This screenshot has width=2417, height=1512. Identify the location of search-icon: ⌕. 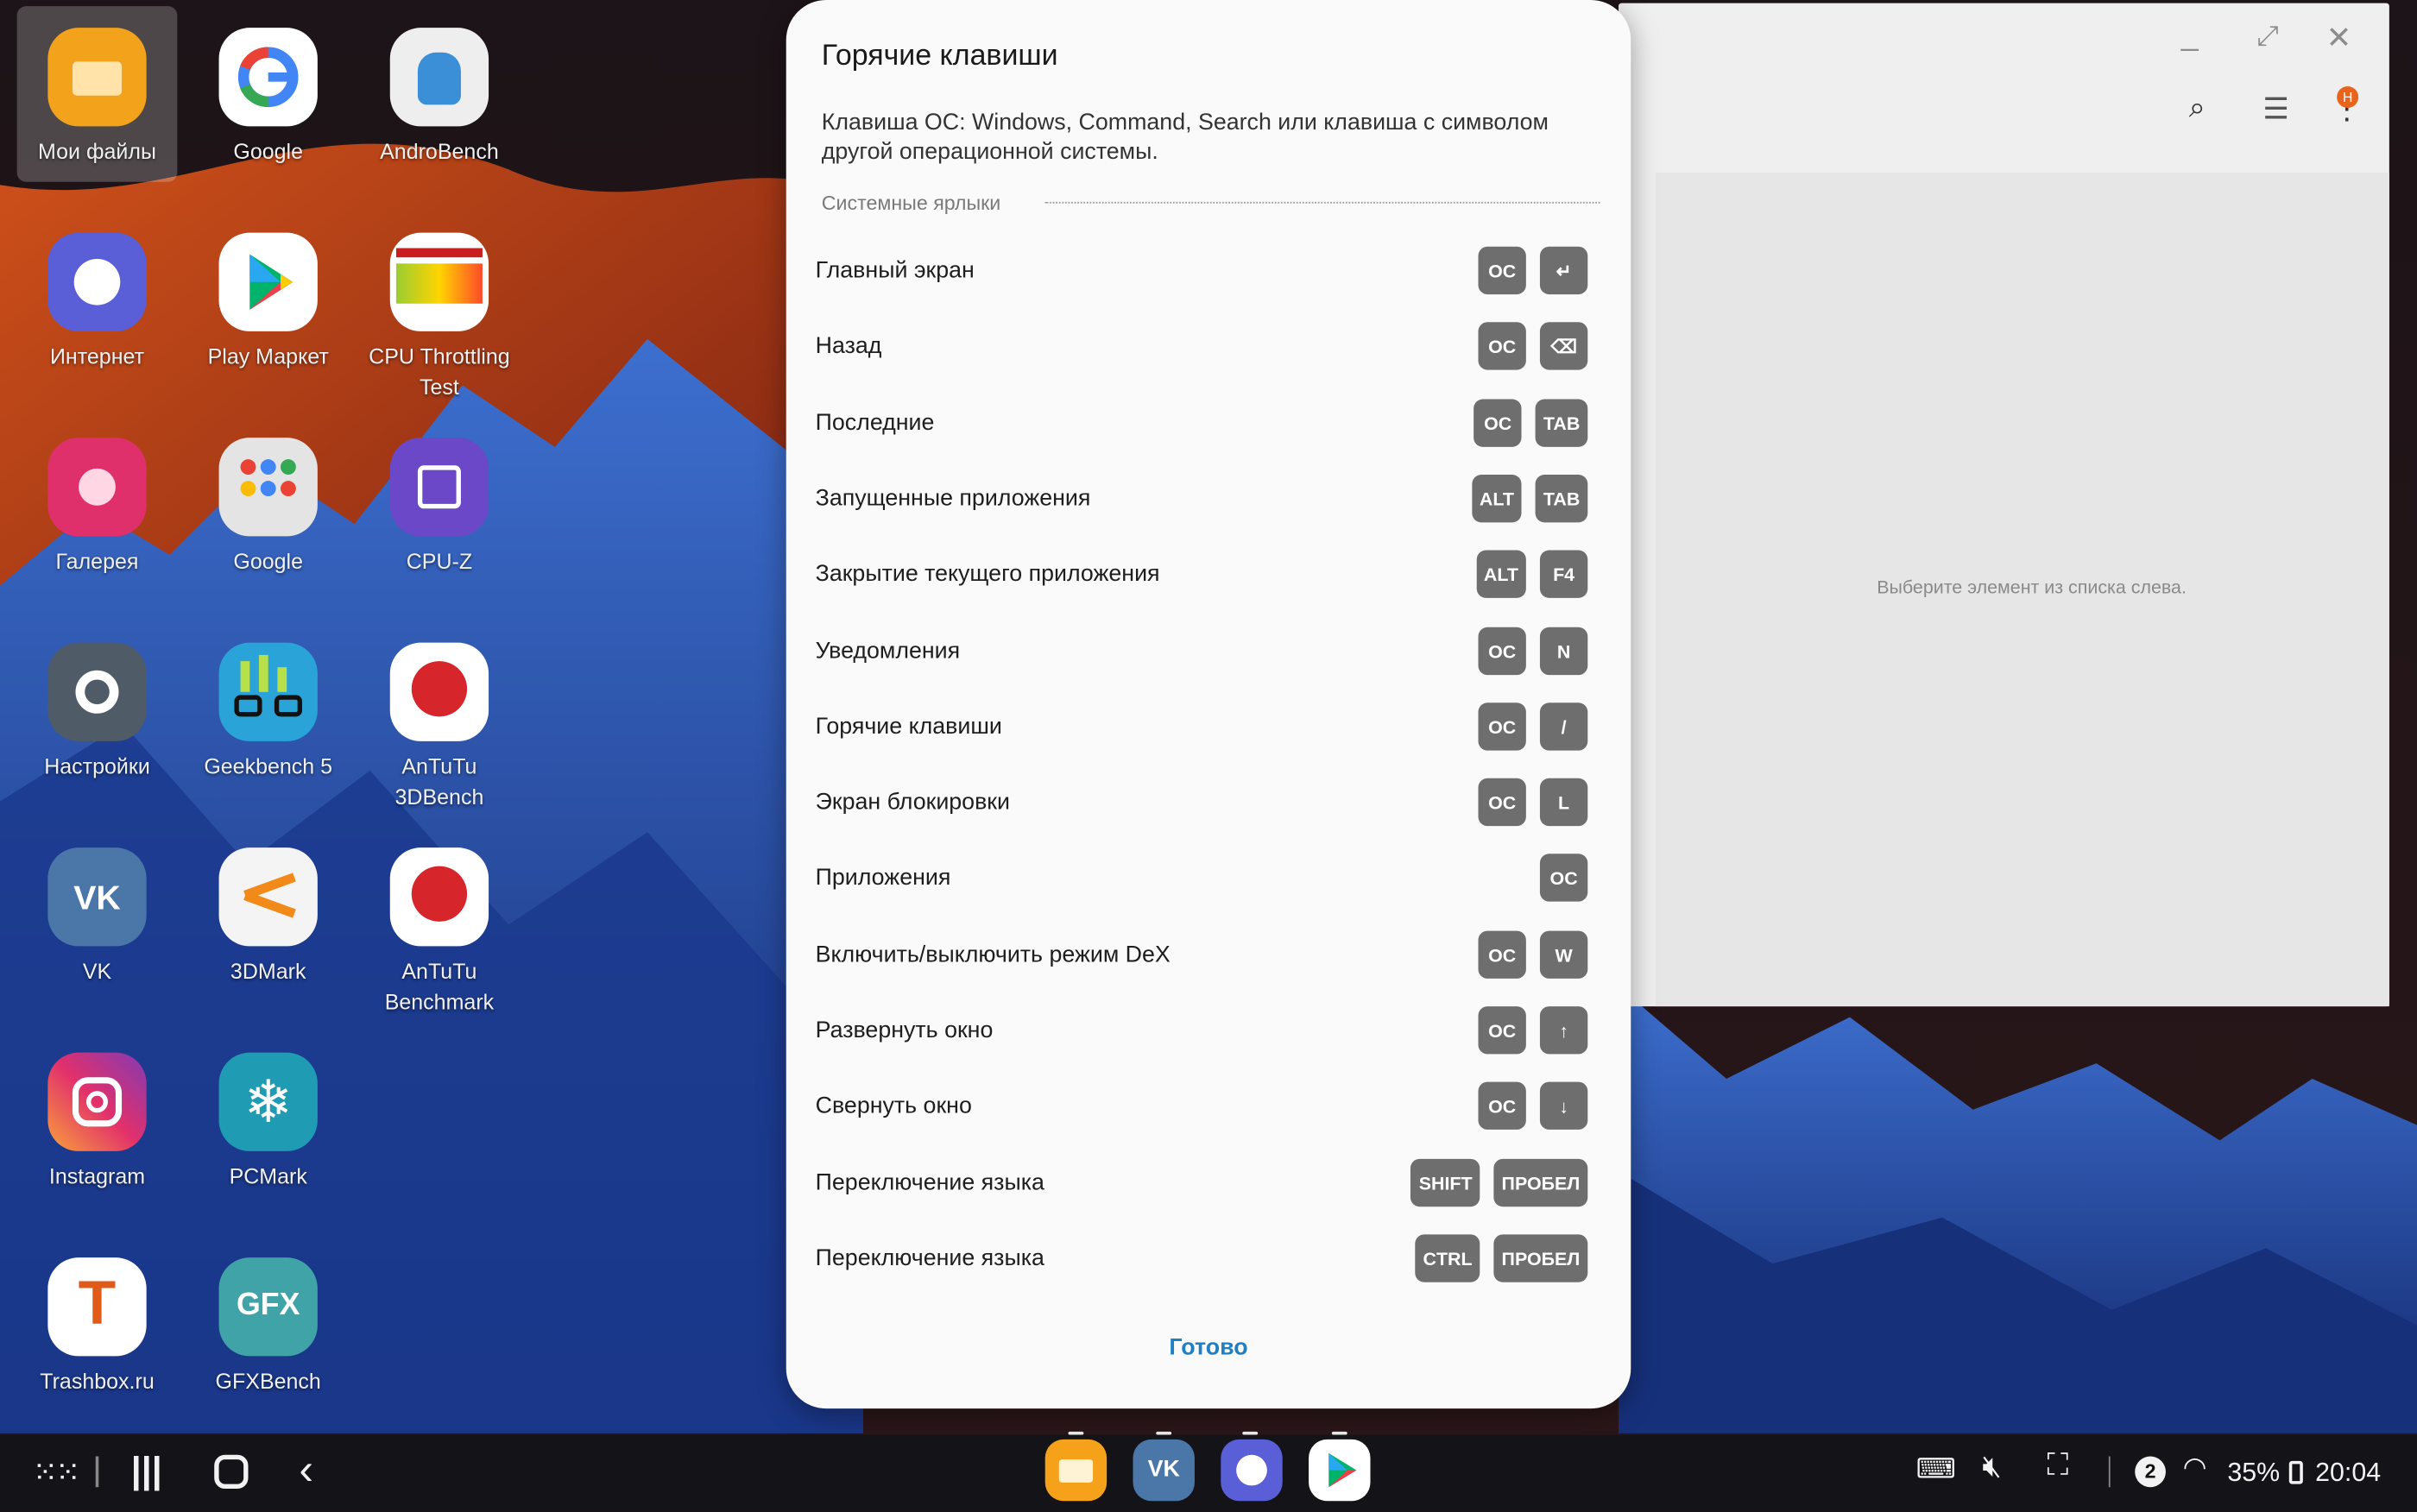
(2197, 109).